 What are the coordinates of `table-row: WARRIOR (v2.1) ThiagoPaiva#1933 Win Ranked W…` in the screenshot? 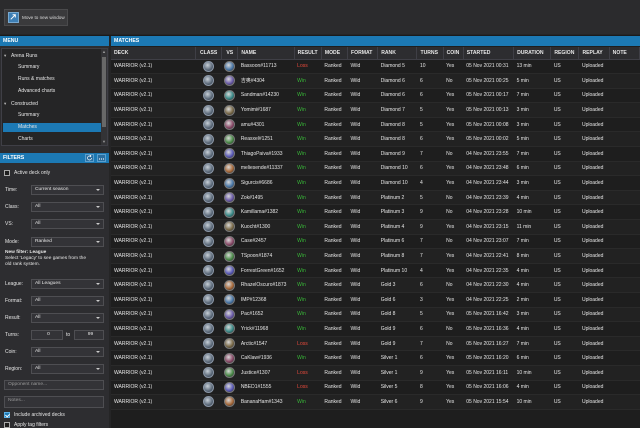 It's located at (375, 154).